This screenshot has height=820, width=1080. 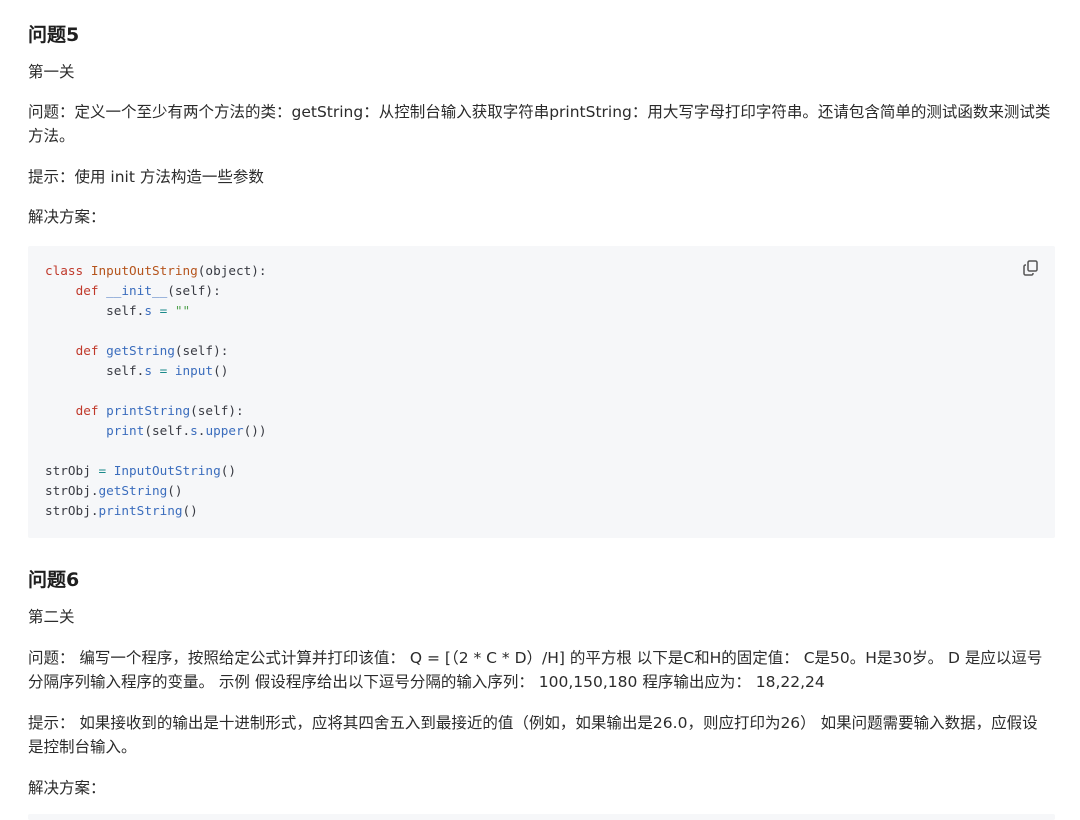 I want to click on question-6-level: 第二关, so click(x=51, y=617).